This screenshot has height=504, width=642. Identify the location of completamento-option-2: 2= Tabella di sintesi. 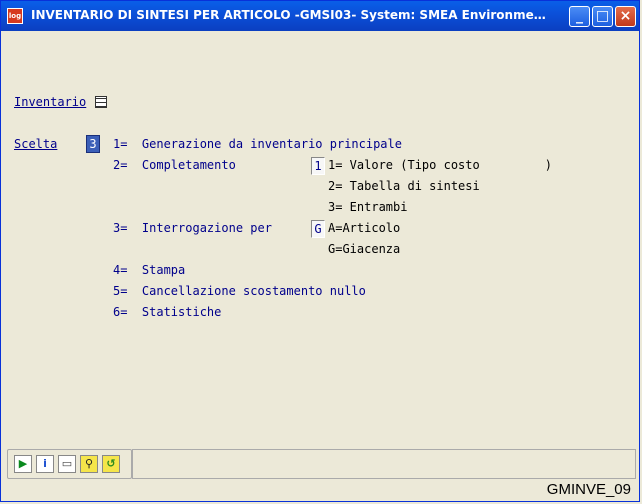
(404, 186).